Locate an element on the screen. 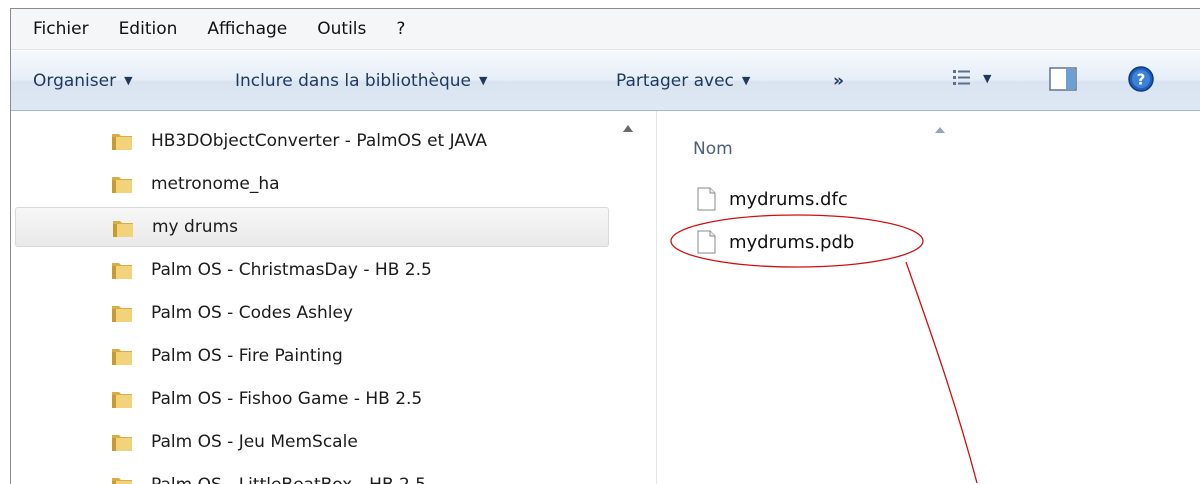 The image size is (1200, 484). more-label: » is located at coordinates (838, 80).